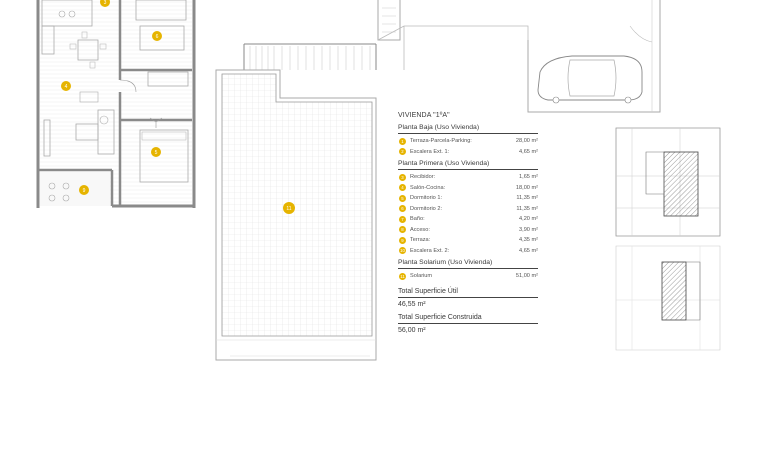 This screenshot has height=452, width=768. I want to click on svg-text: 11, so click(288, 209).